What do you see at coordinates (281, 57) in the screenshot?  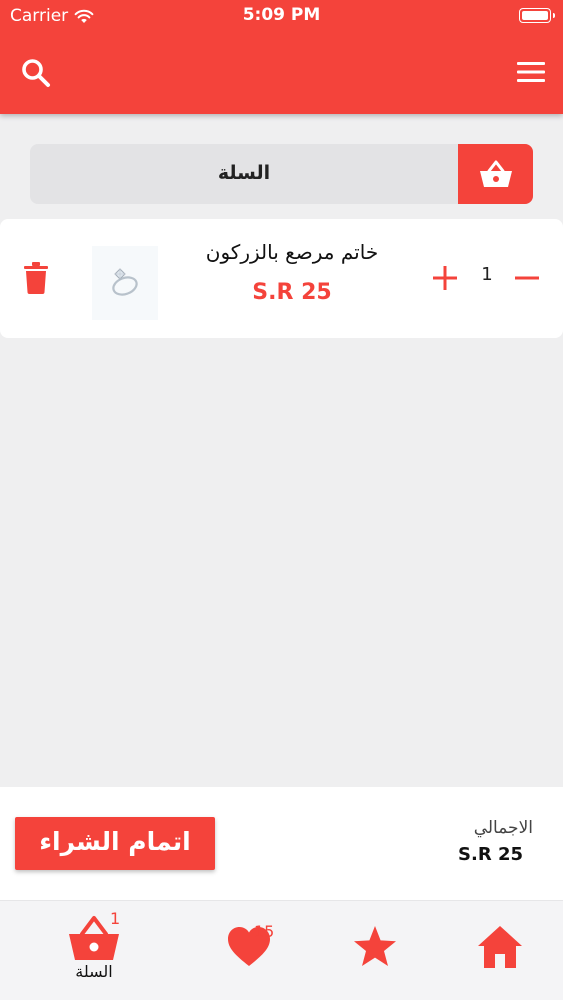 I see `app-header: Carrier 5:09 PM` at bounding box center [281, 57].